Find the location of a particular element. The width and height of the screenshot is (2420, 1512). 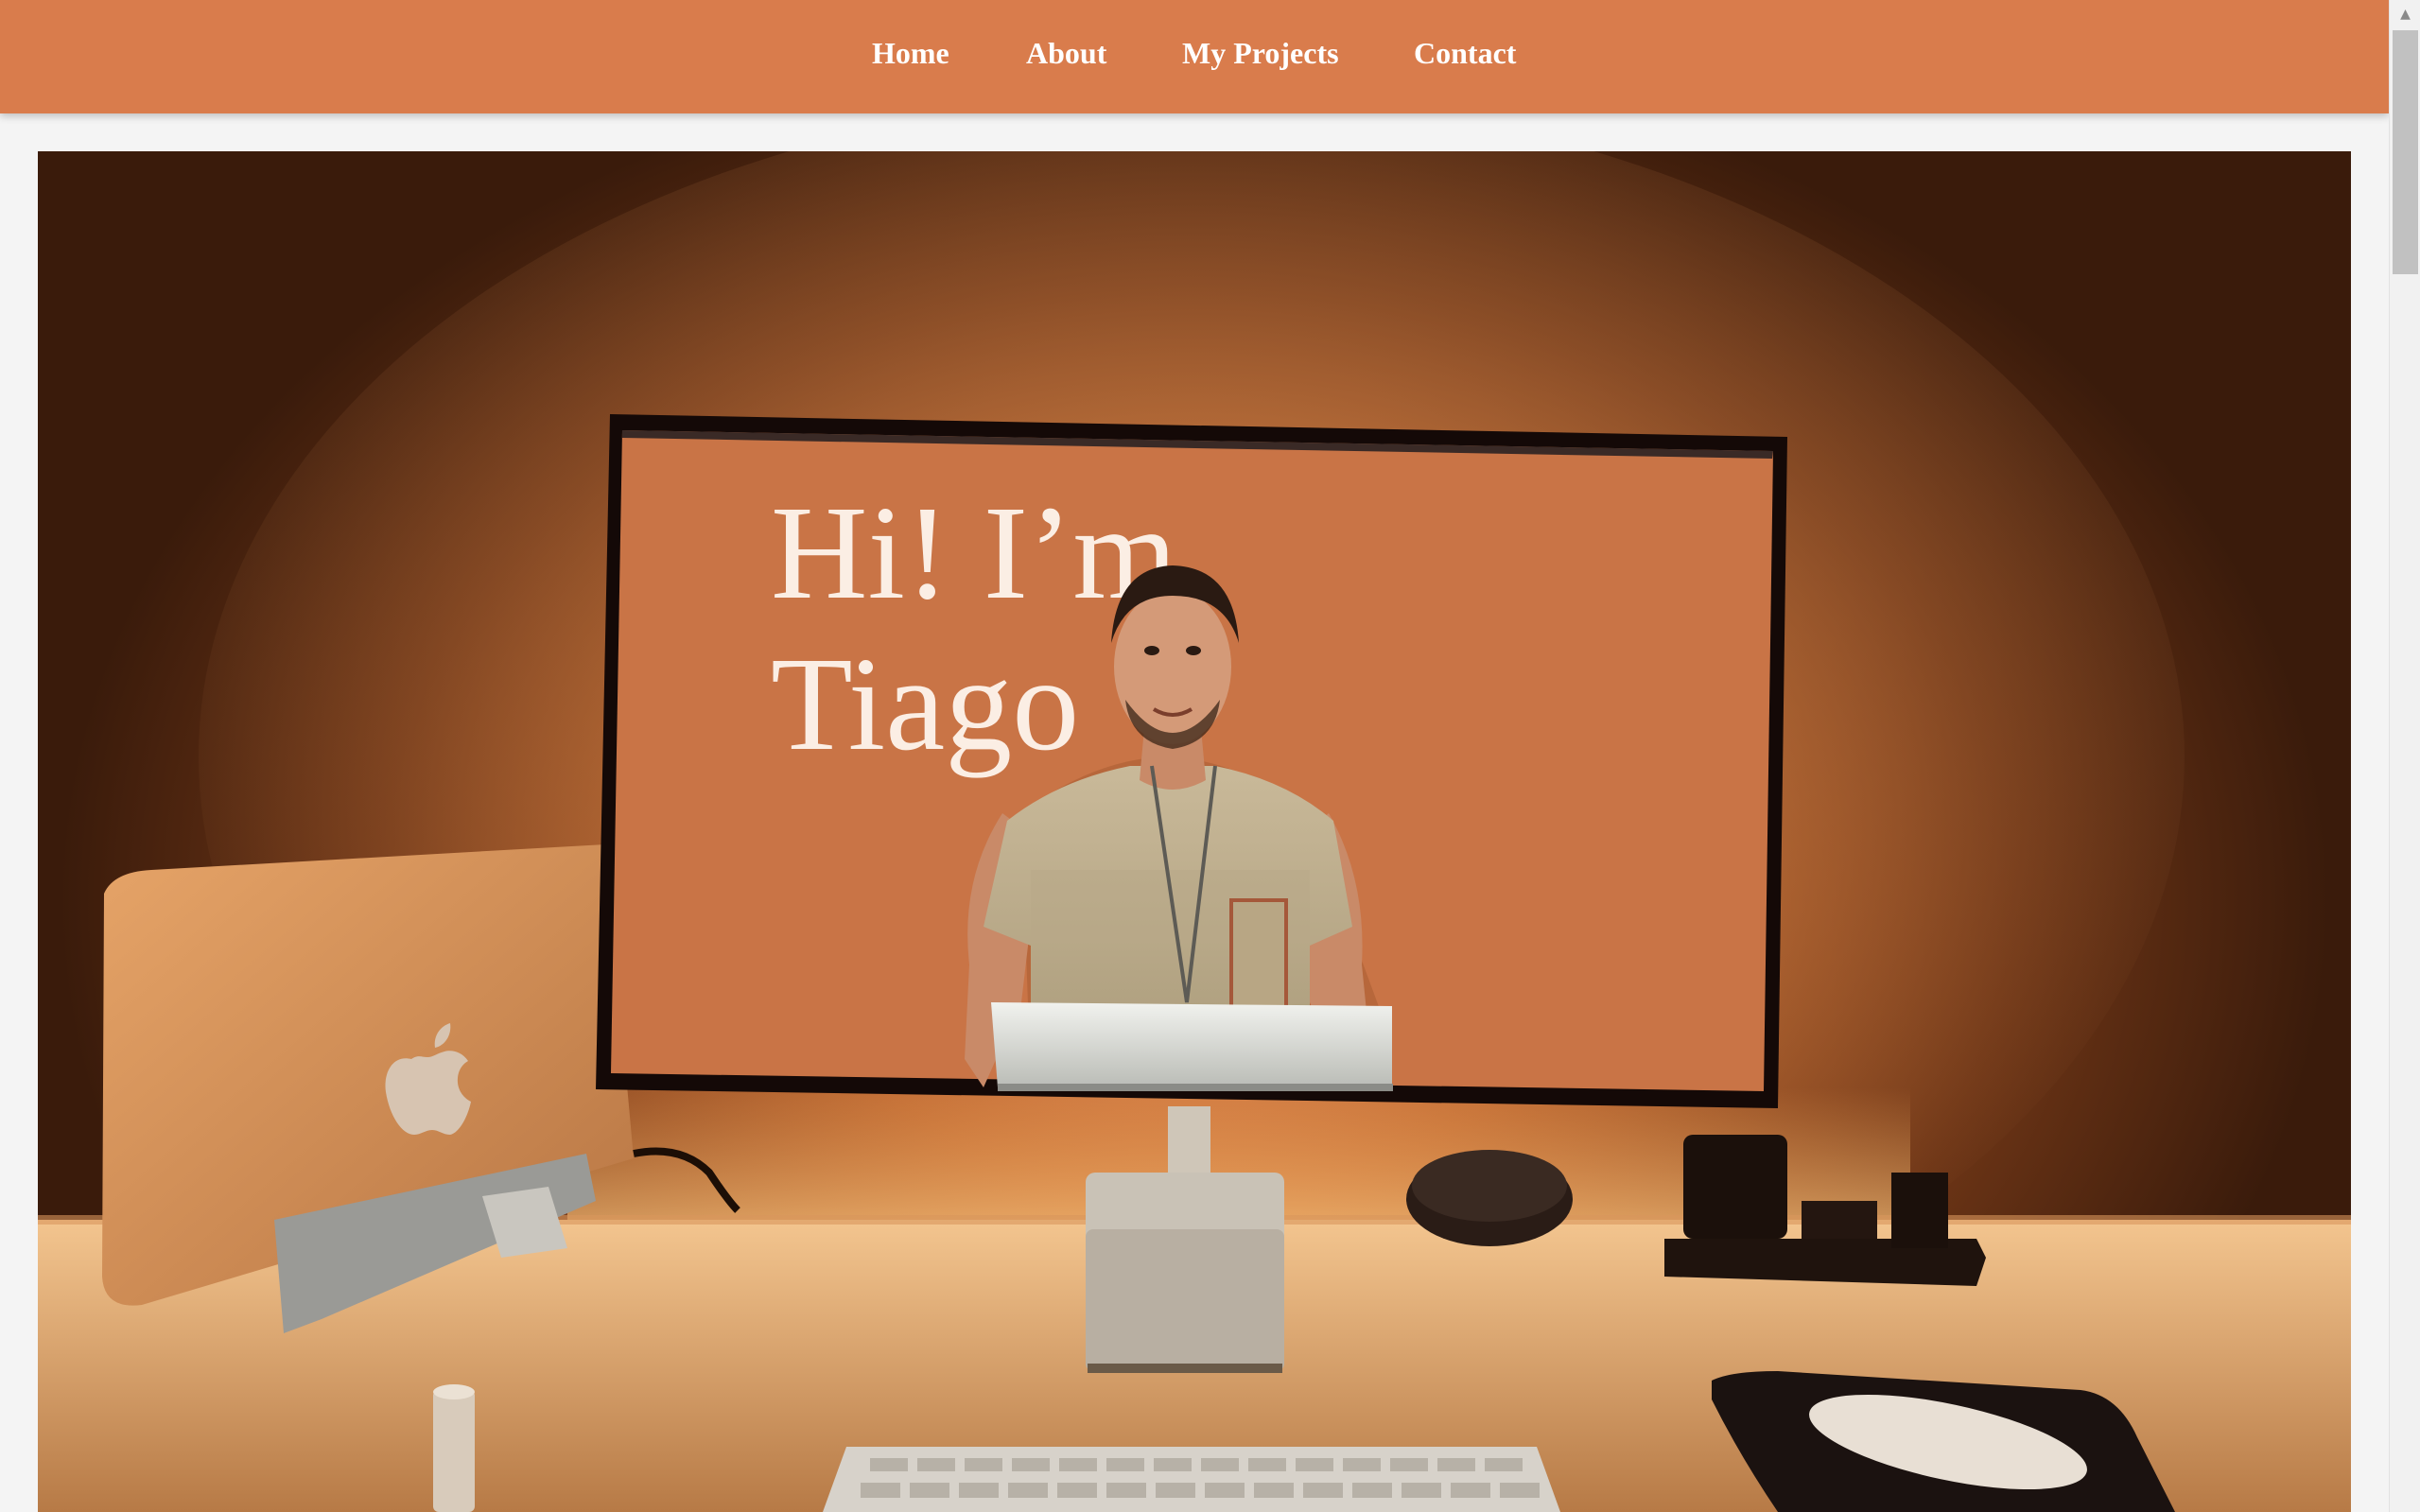

scroll-up-arrow-icon: ▲ is located at coordinates (2405, 14).